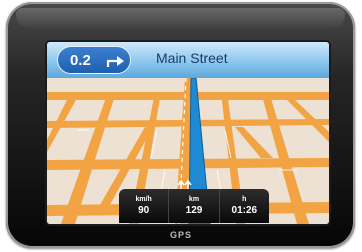 The width and height of the screenshot is (362, 252). I want to click on device-brand-label: GPS, so click(180, 235).